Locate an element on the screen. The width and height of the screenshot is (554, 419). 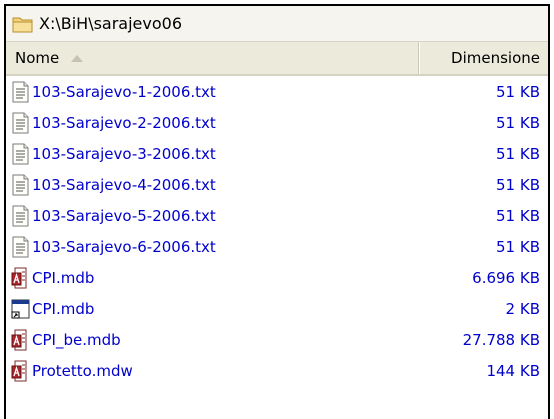
file-name: Protetto.mdw is located at coordinates (82, 370).